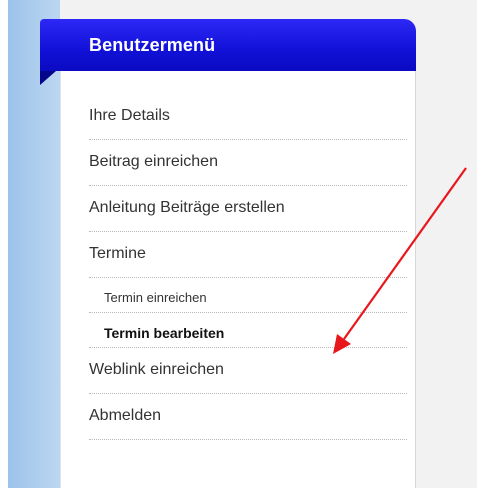 This screenshot has width=477, height=488. I want to click on menu-item-abmelden: Abmelden, so click(248, 417).